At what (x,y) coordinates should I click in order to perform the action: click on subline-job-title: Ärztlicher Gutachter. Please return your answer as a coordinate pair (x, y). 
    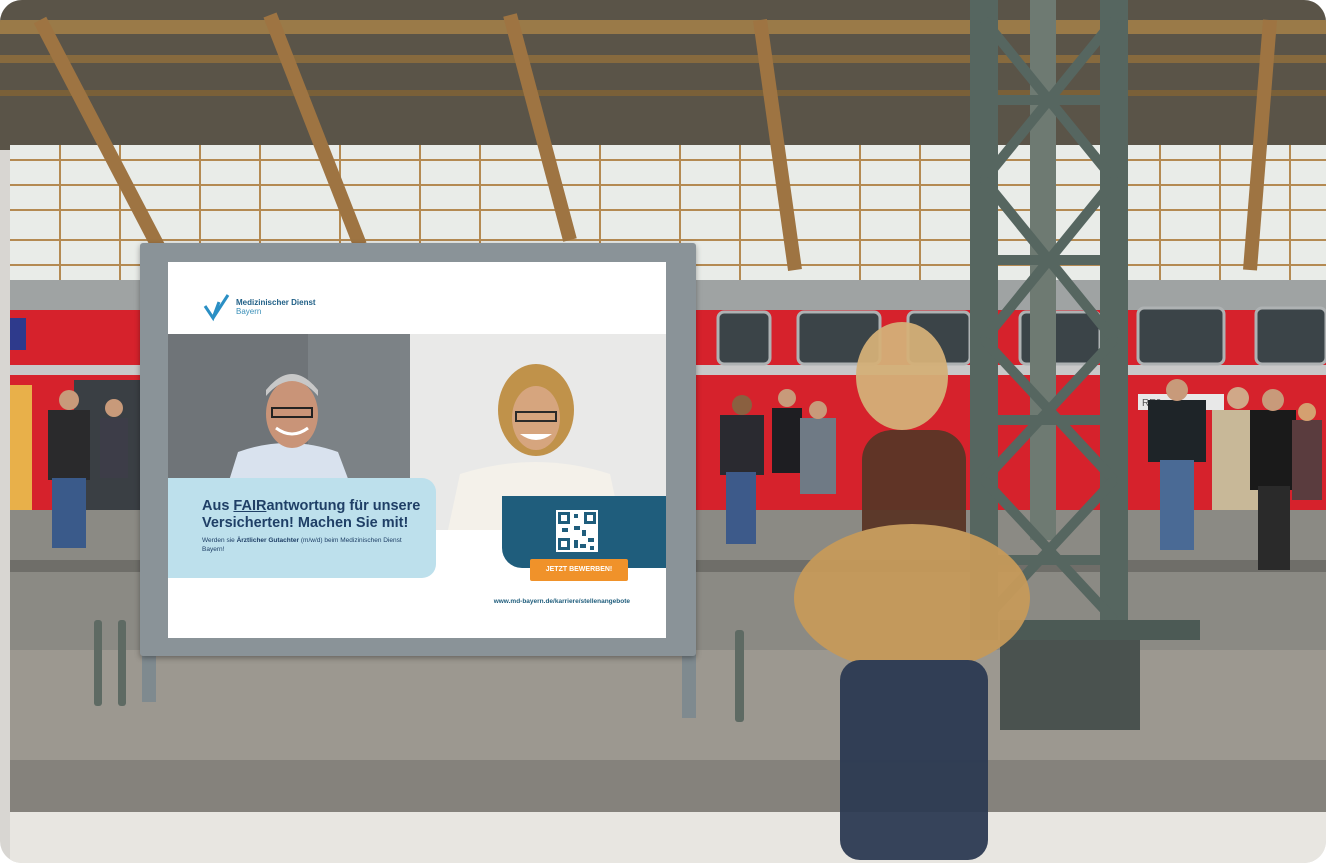
    Looking at the image, I should click on (268, 540).